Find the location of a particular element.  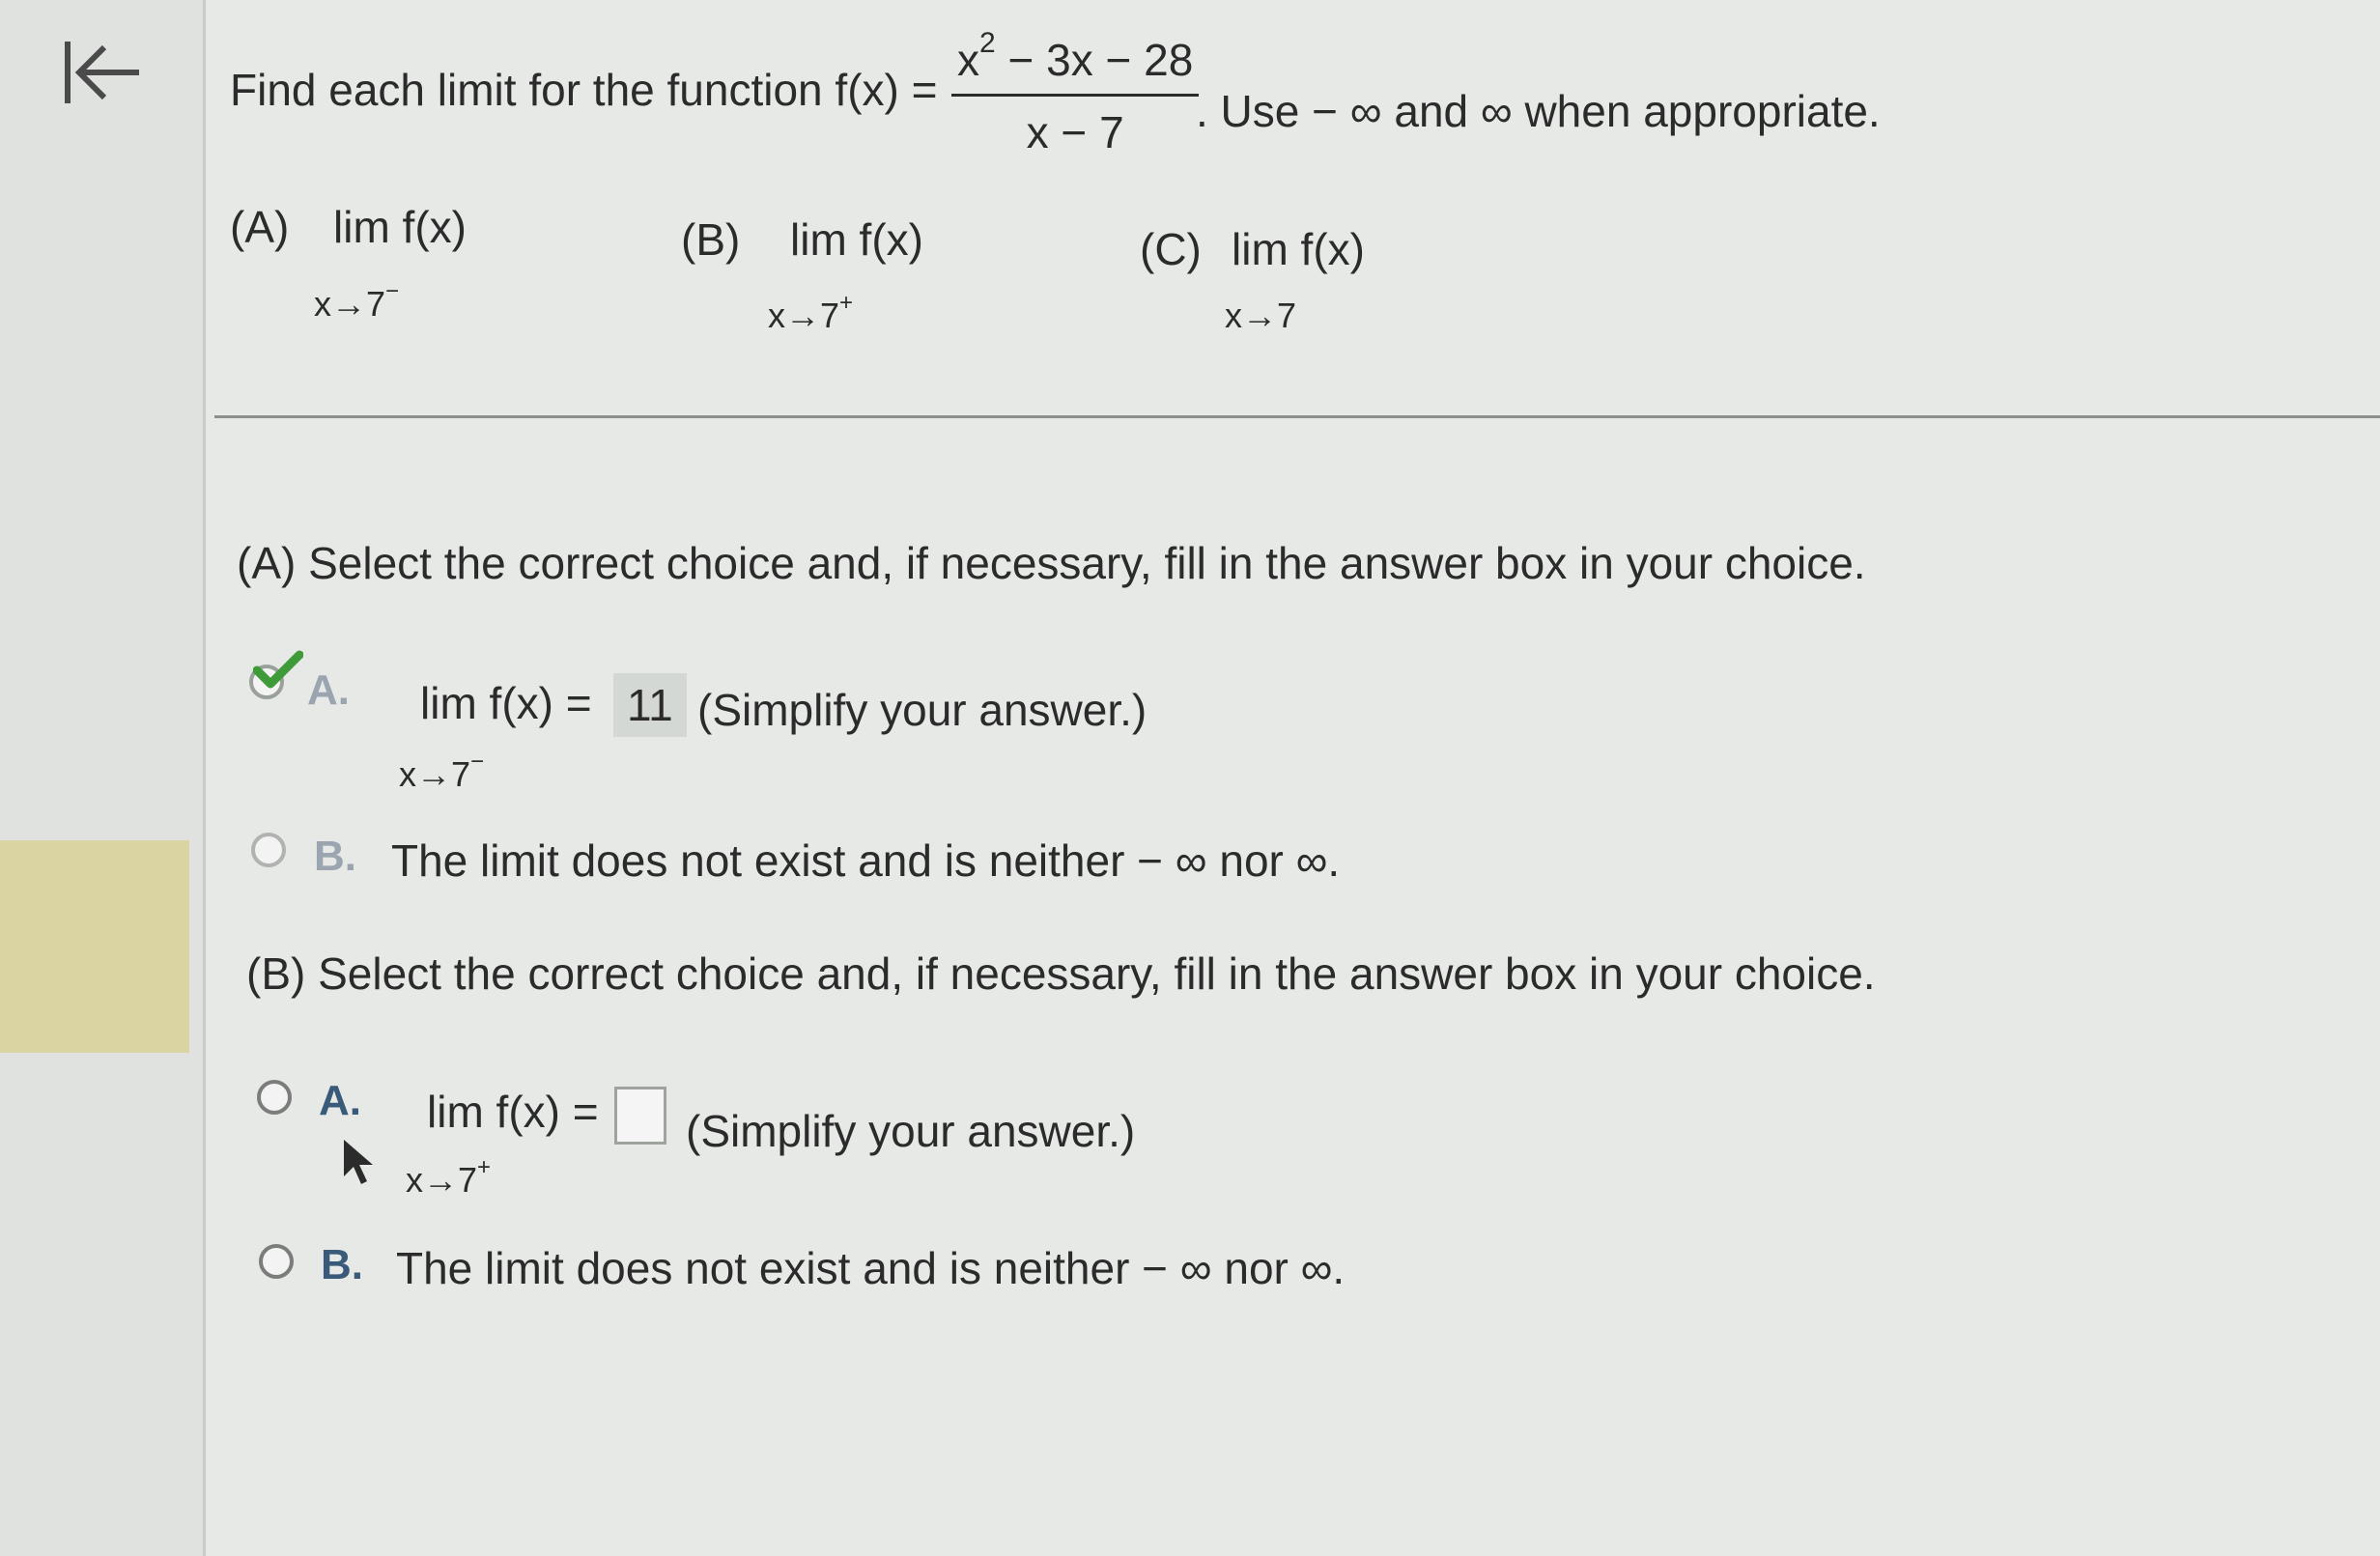

part-c-subscript: x→7 is located at coordinates (1260, 313).